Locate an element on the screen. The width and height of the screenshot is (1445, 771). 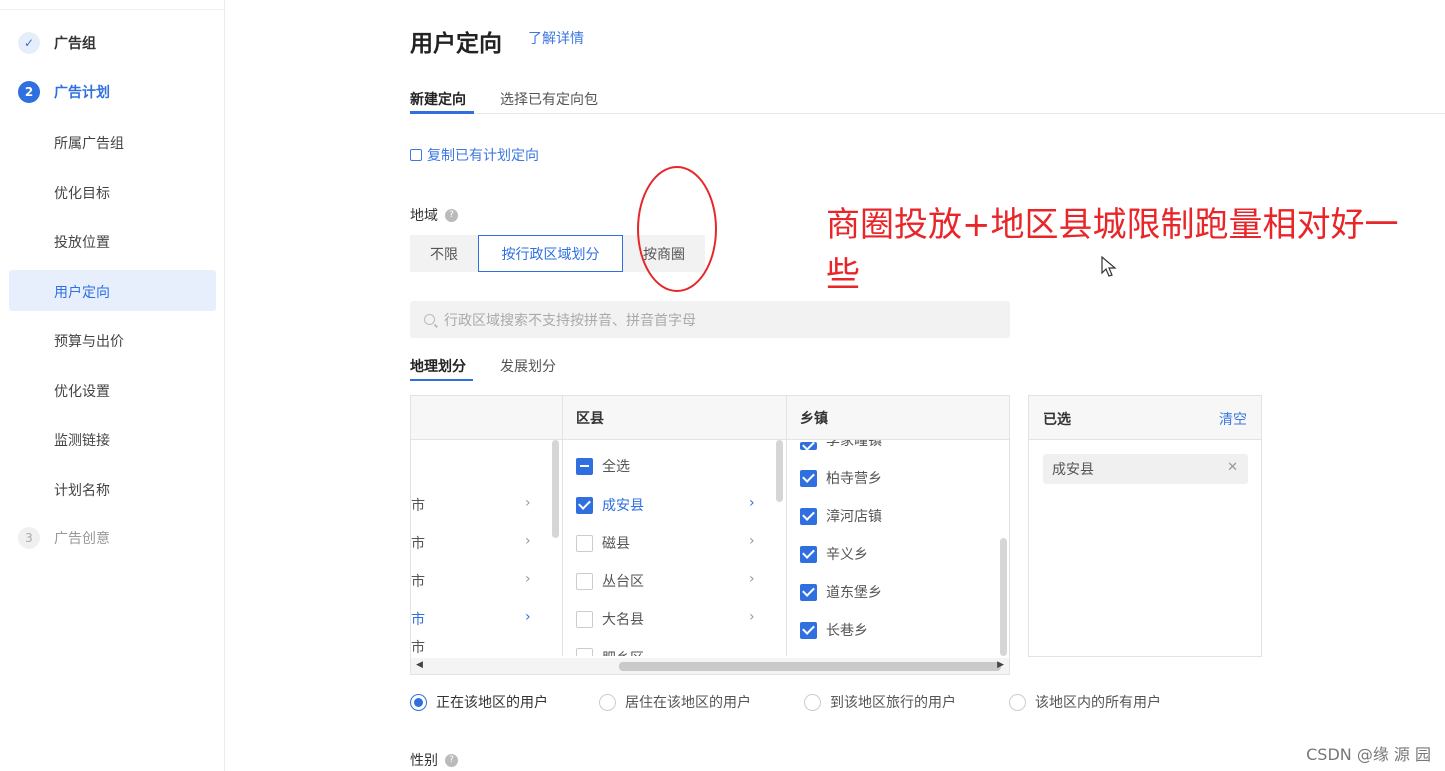
search-icon is located at coordinates (429, 319).